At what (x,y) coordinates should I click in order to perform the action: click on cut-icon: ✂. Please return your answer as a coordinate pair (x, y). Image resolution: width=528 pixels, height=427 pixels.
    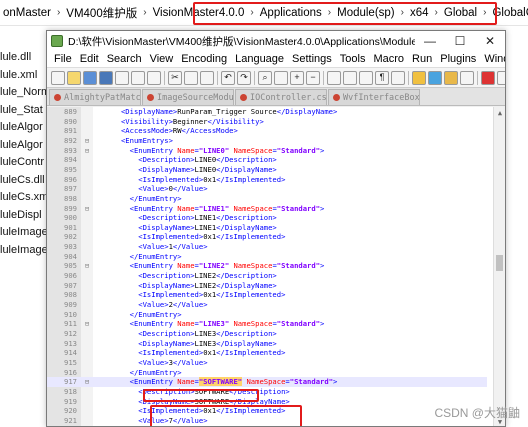
    Looking at the image, I should click on (175, 77).